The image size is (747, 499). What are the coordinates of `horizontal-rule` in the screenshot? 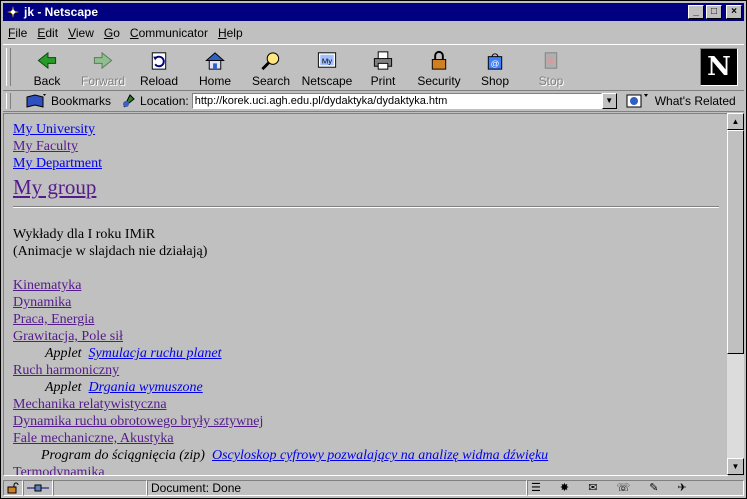 It's located at (366, 207).